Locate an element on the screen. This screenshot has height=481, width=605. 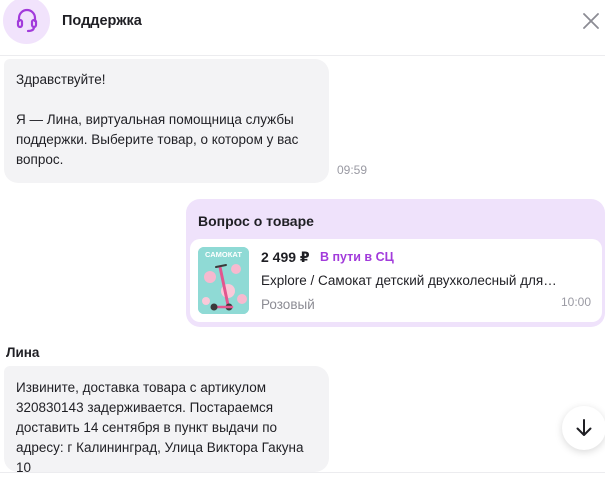
chat-header: Поддержка is located at coordinates (302, 28).